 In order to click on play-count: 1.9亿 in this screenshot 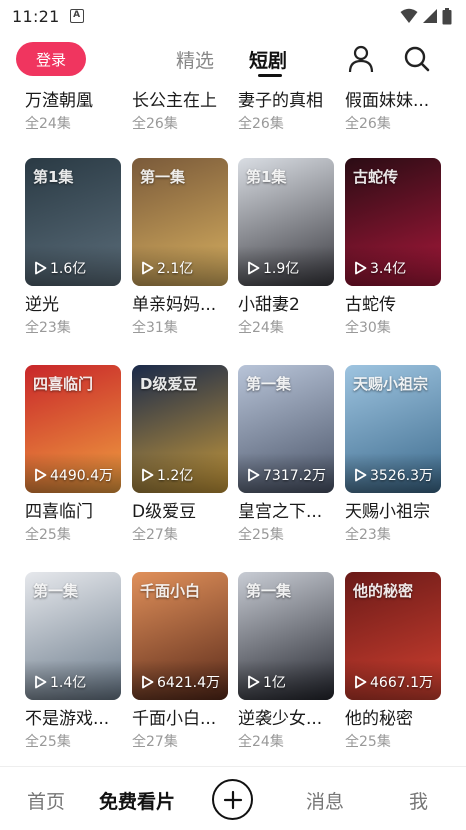, I will do `click(273, 268)`.